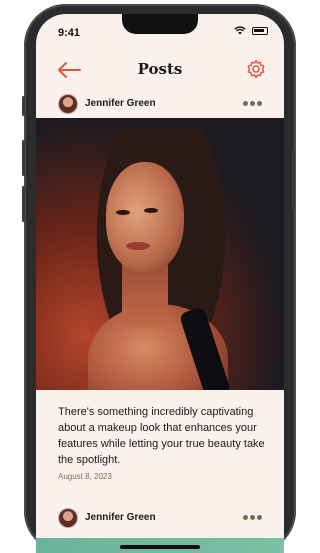 The image size is (320, 553). I want to click on wifi-icon, so click(240, 30).